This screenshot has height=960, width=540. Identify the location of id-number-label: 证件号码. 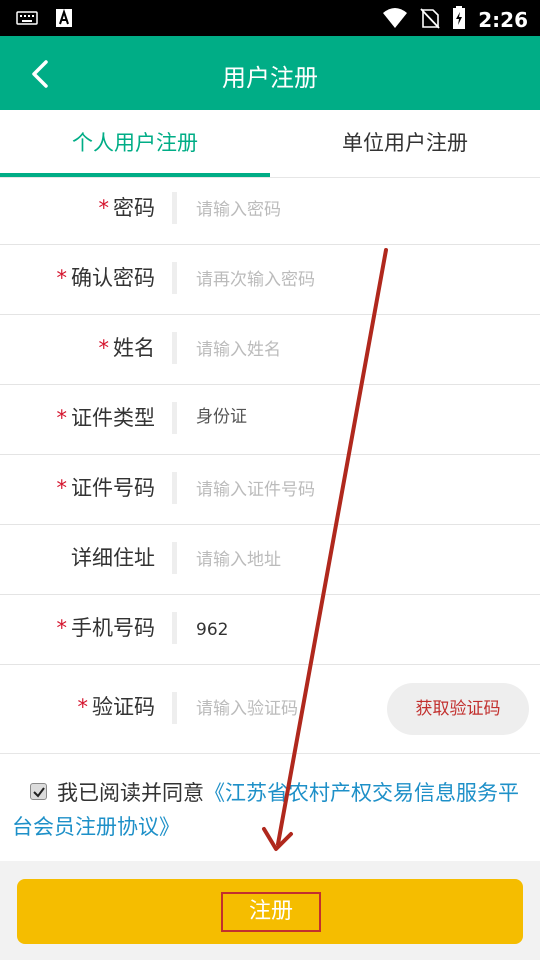
(113, 488).